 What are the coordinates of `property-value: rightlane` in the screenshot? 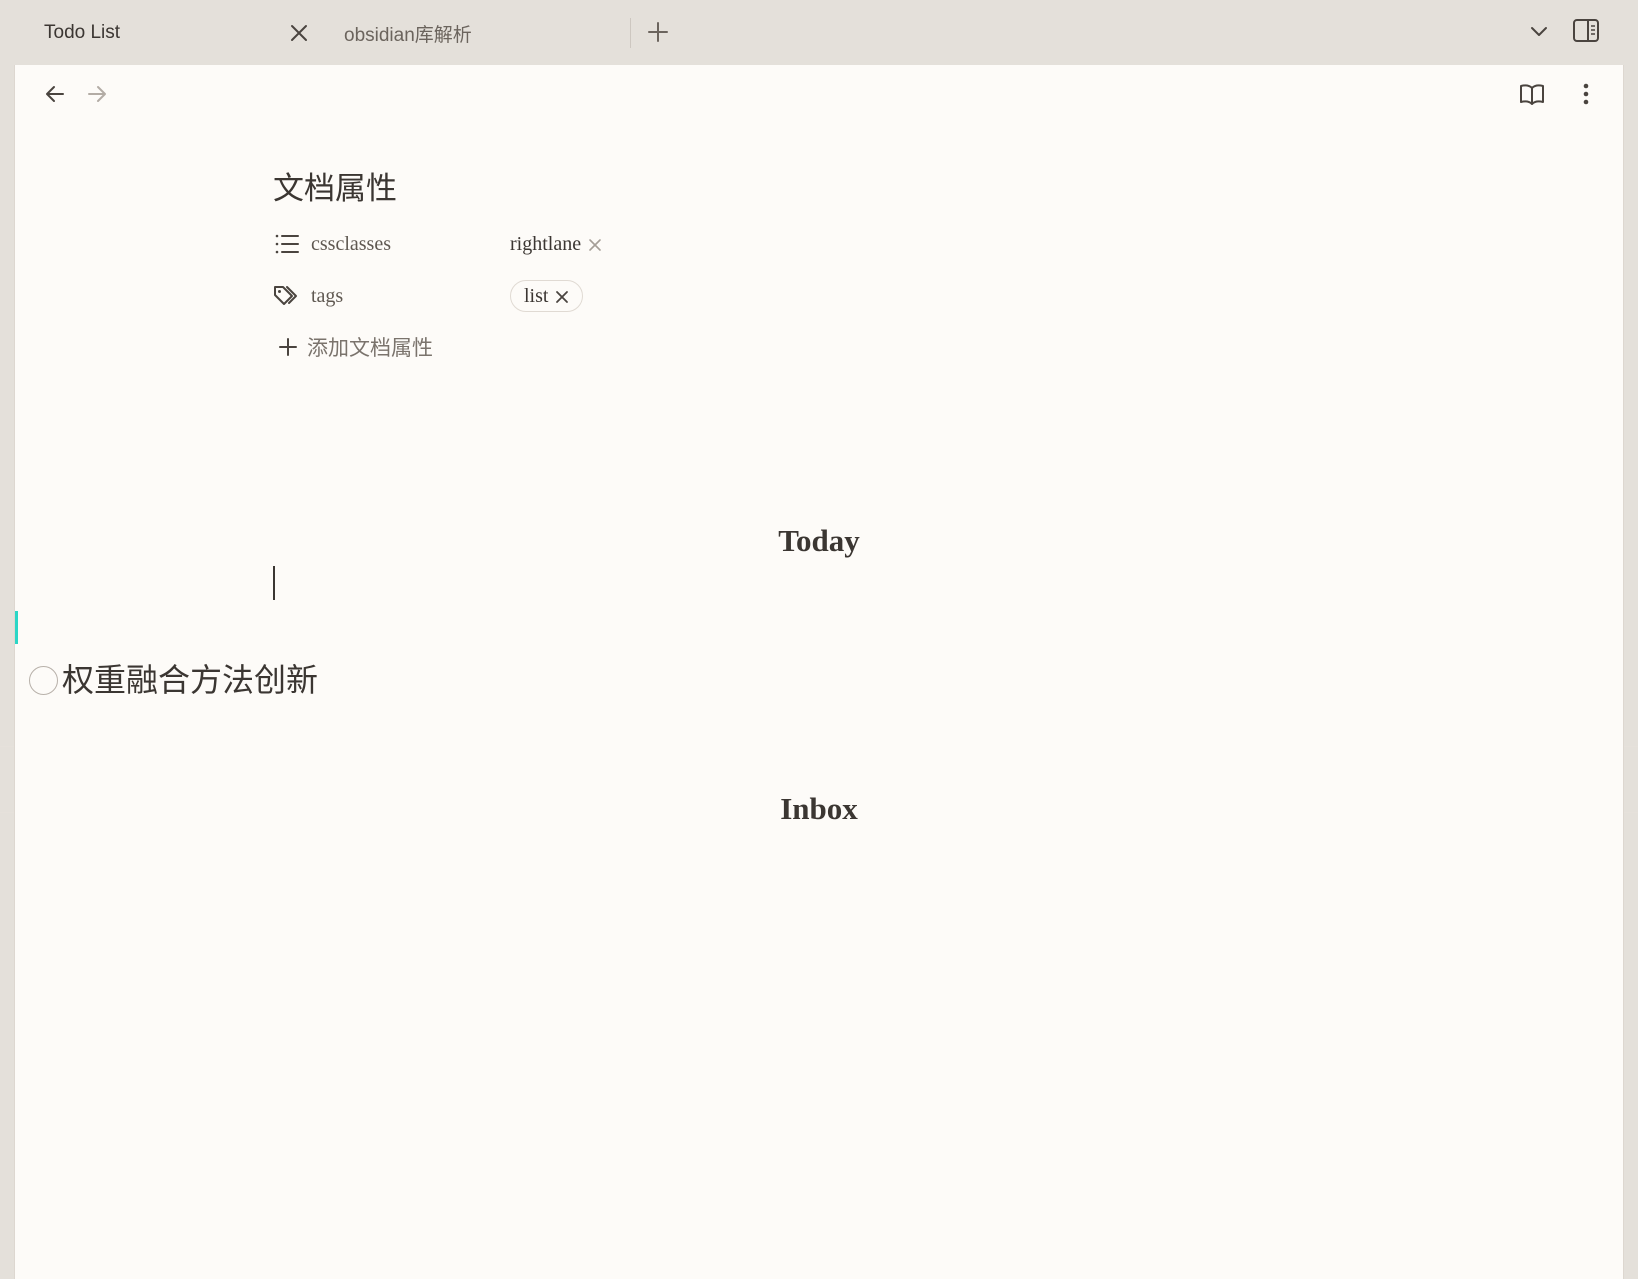 It's located at (556, 244).